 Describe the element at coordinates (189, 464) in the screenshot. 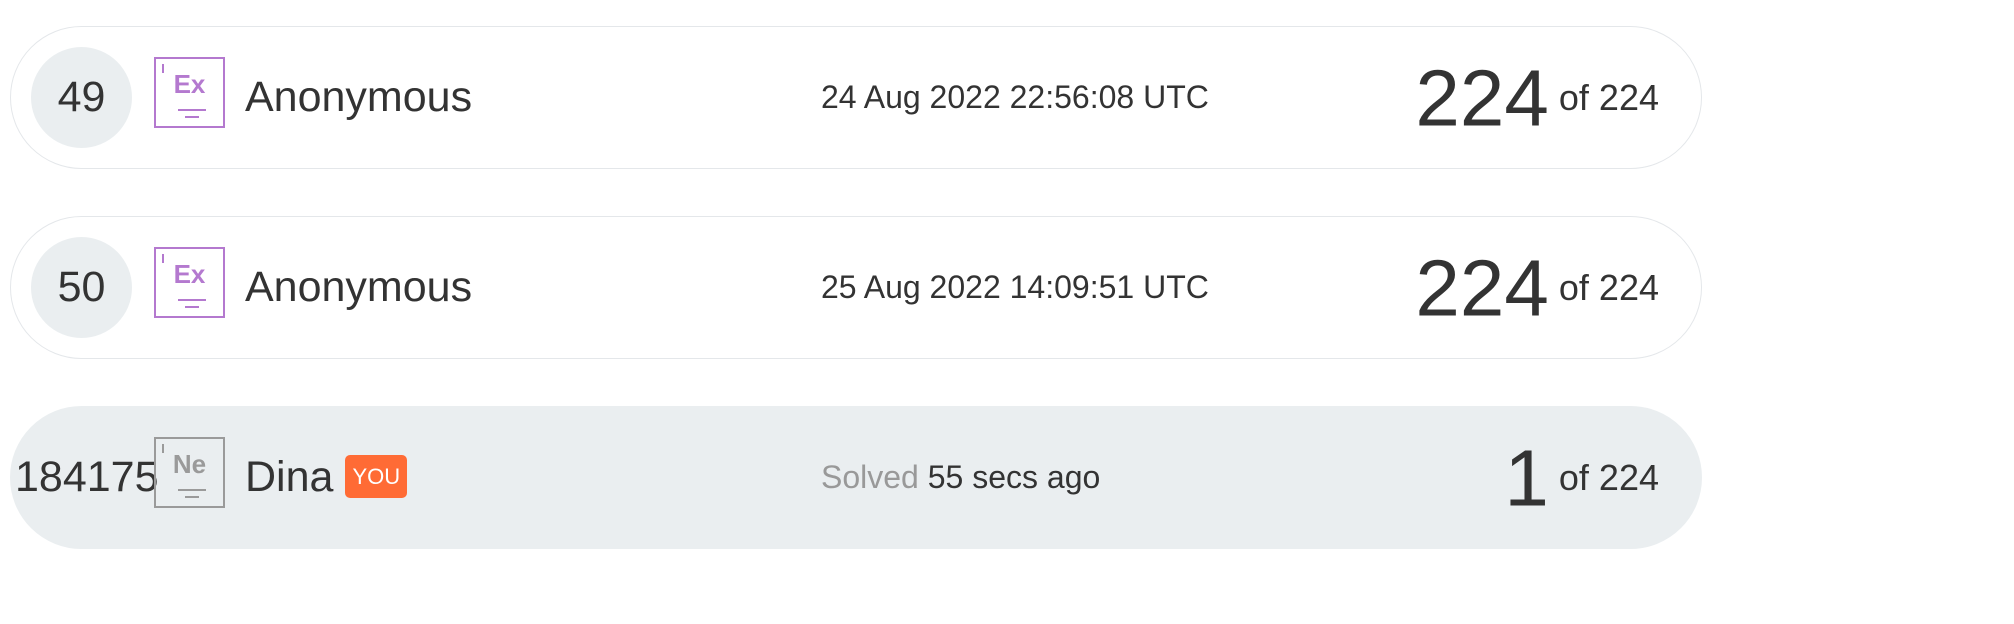

I see `level-symbol: Ne` at that location.